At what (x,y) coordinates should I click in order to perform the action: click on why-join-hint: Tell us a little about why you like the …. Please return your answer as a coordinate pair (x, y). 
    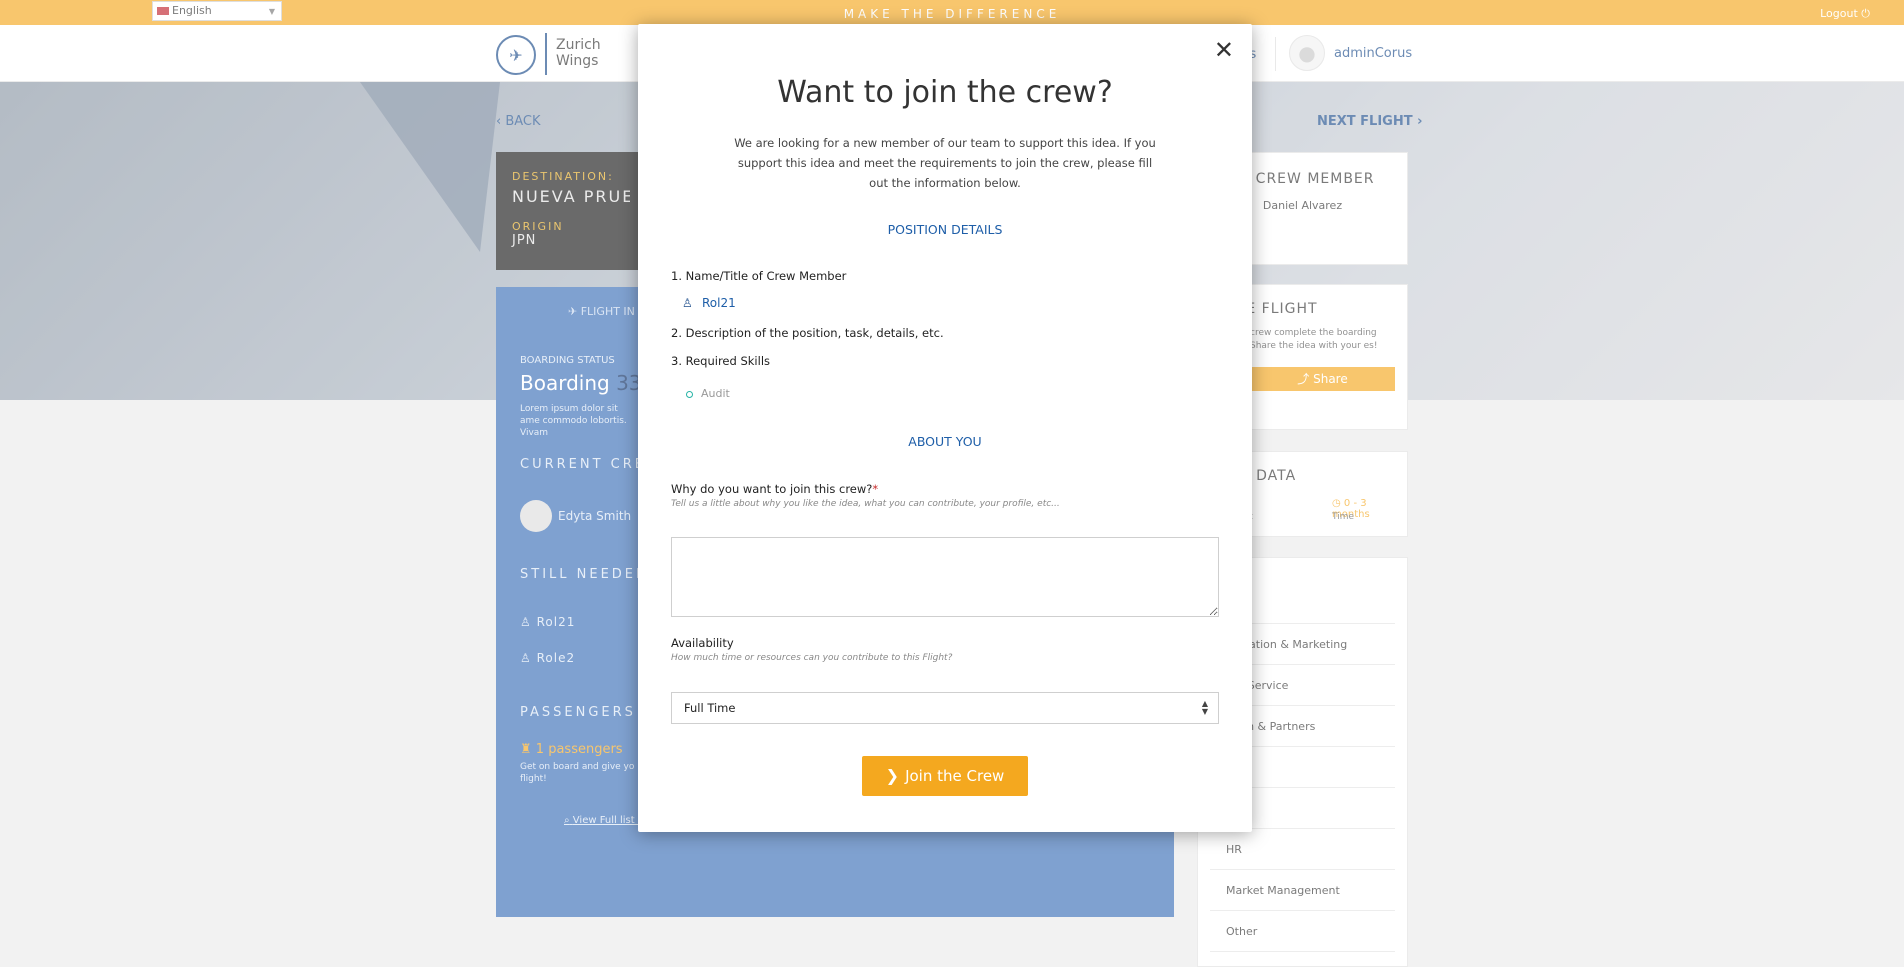
    Looking at the image, I should click on (865, 504).